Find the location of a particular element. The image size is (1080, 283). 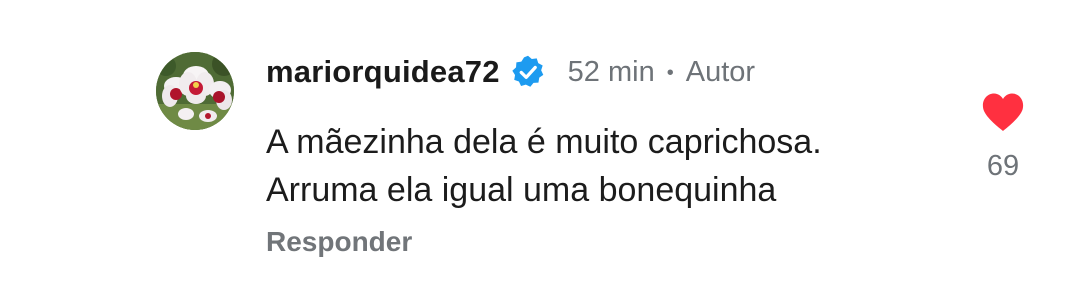

comment-text-line-1: A mãezinha dela é muito caprichosa. is located at coordinates (544, 142).